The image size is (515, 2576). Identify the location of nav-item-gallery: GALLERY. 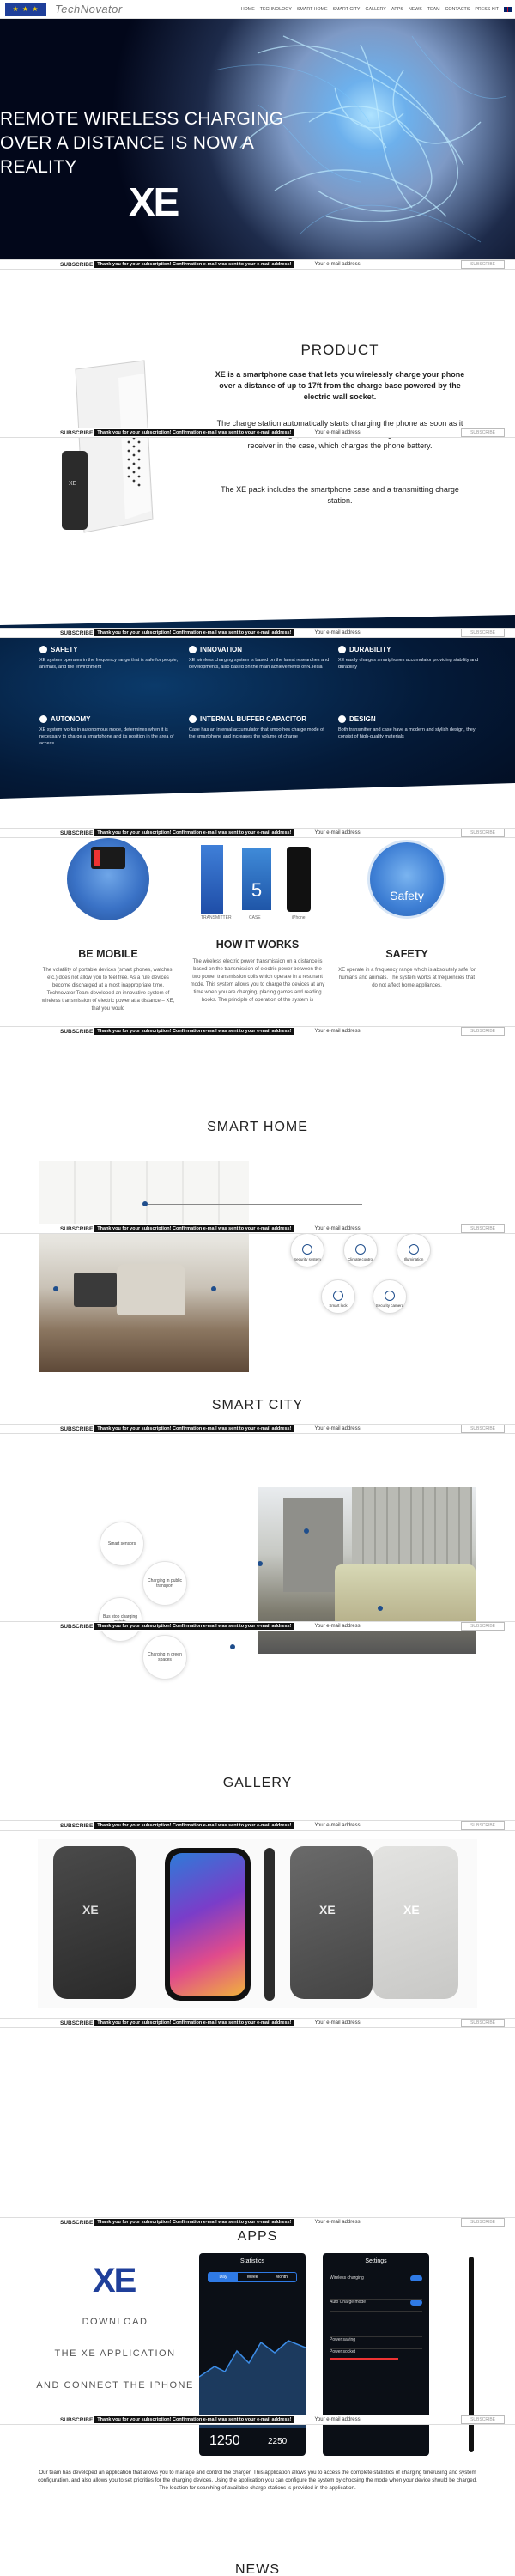
(375, 9).